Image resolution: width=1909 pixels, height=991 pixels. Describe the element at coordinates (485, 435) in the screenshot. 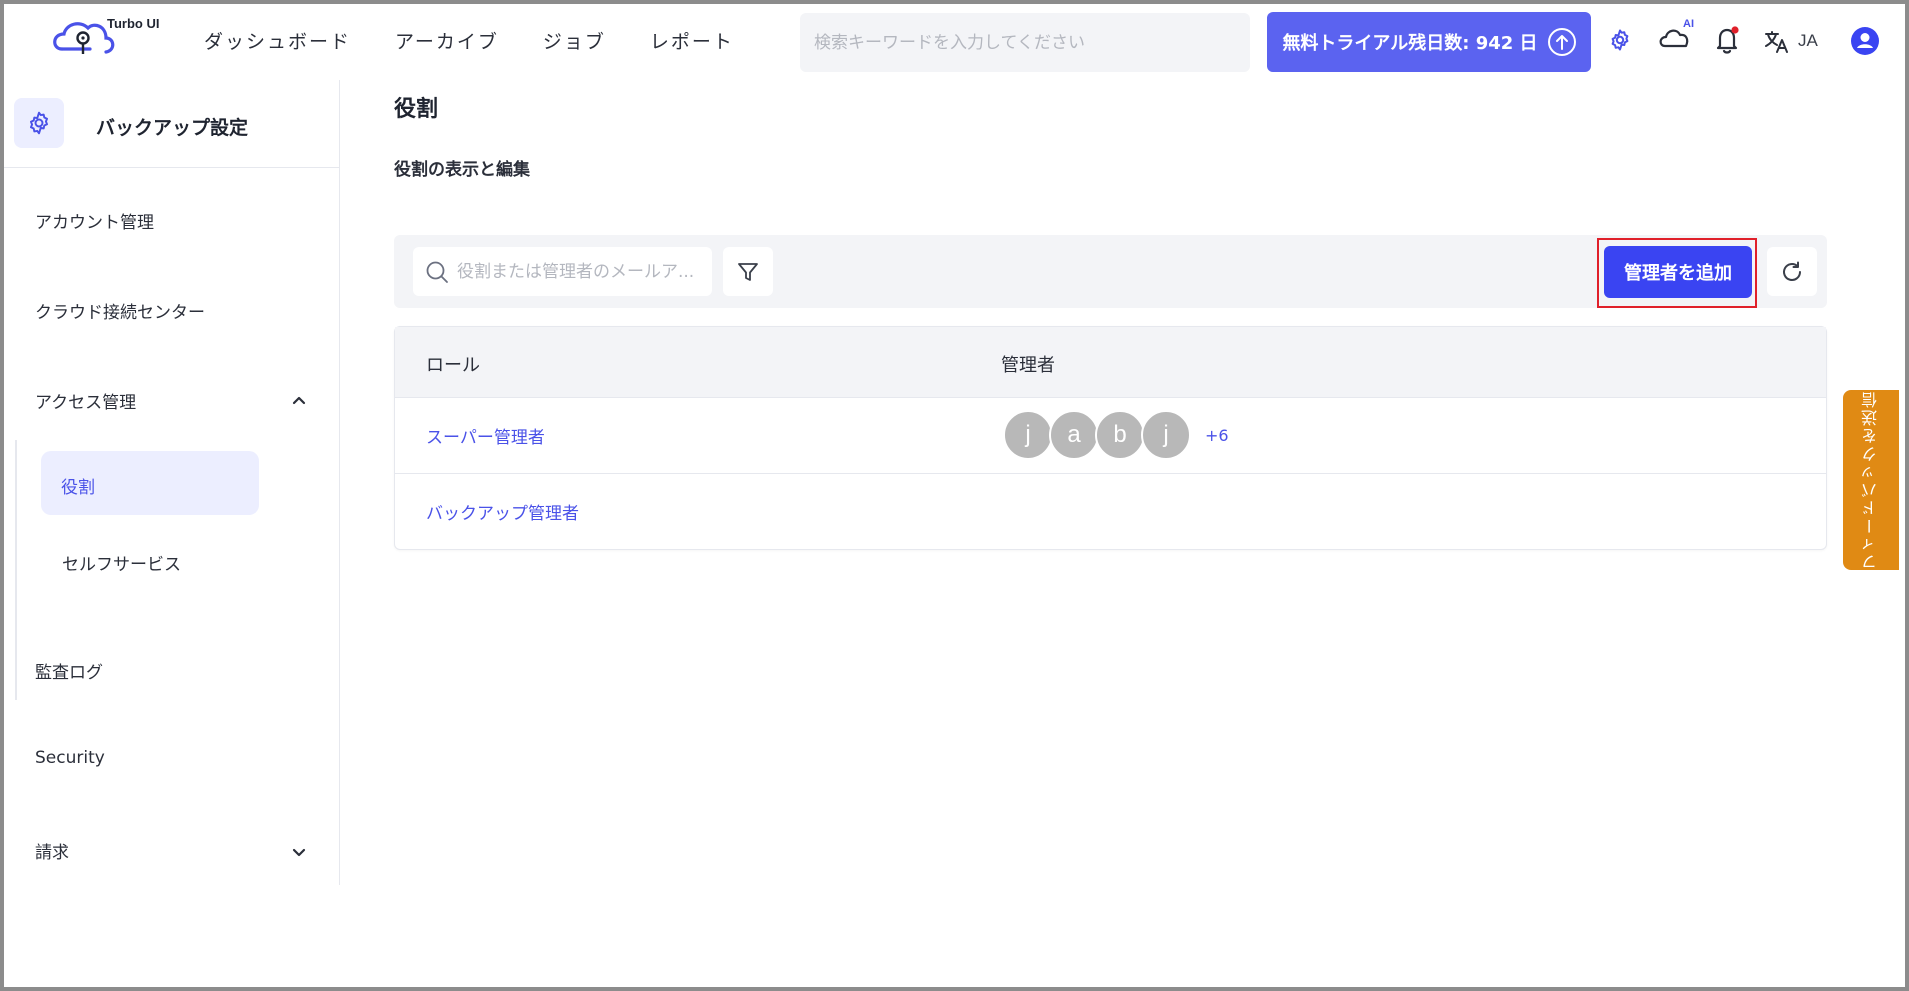

I see `role-link-super-admin: スーパー管理者` at that location.